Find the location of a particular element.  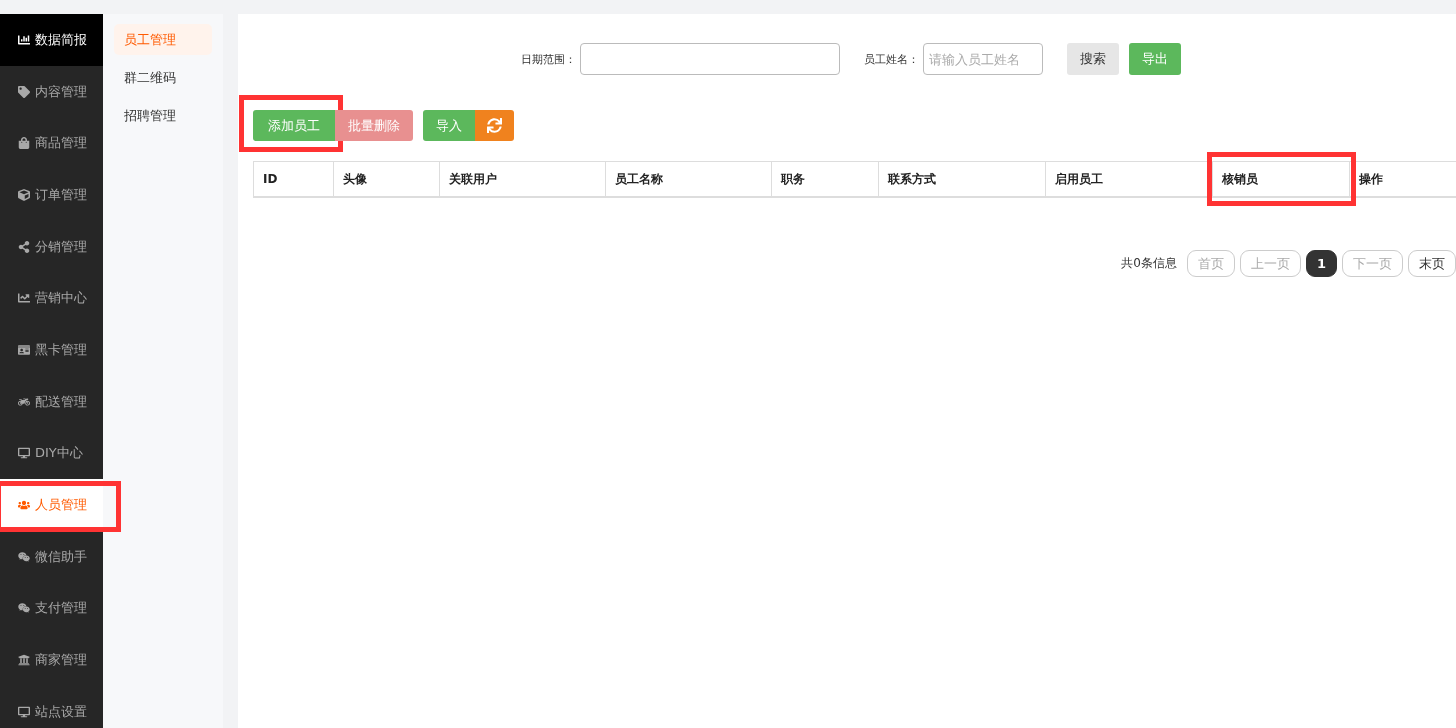

input-field is located at coordinates (710, 59).